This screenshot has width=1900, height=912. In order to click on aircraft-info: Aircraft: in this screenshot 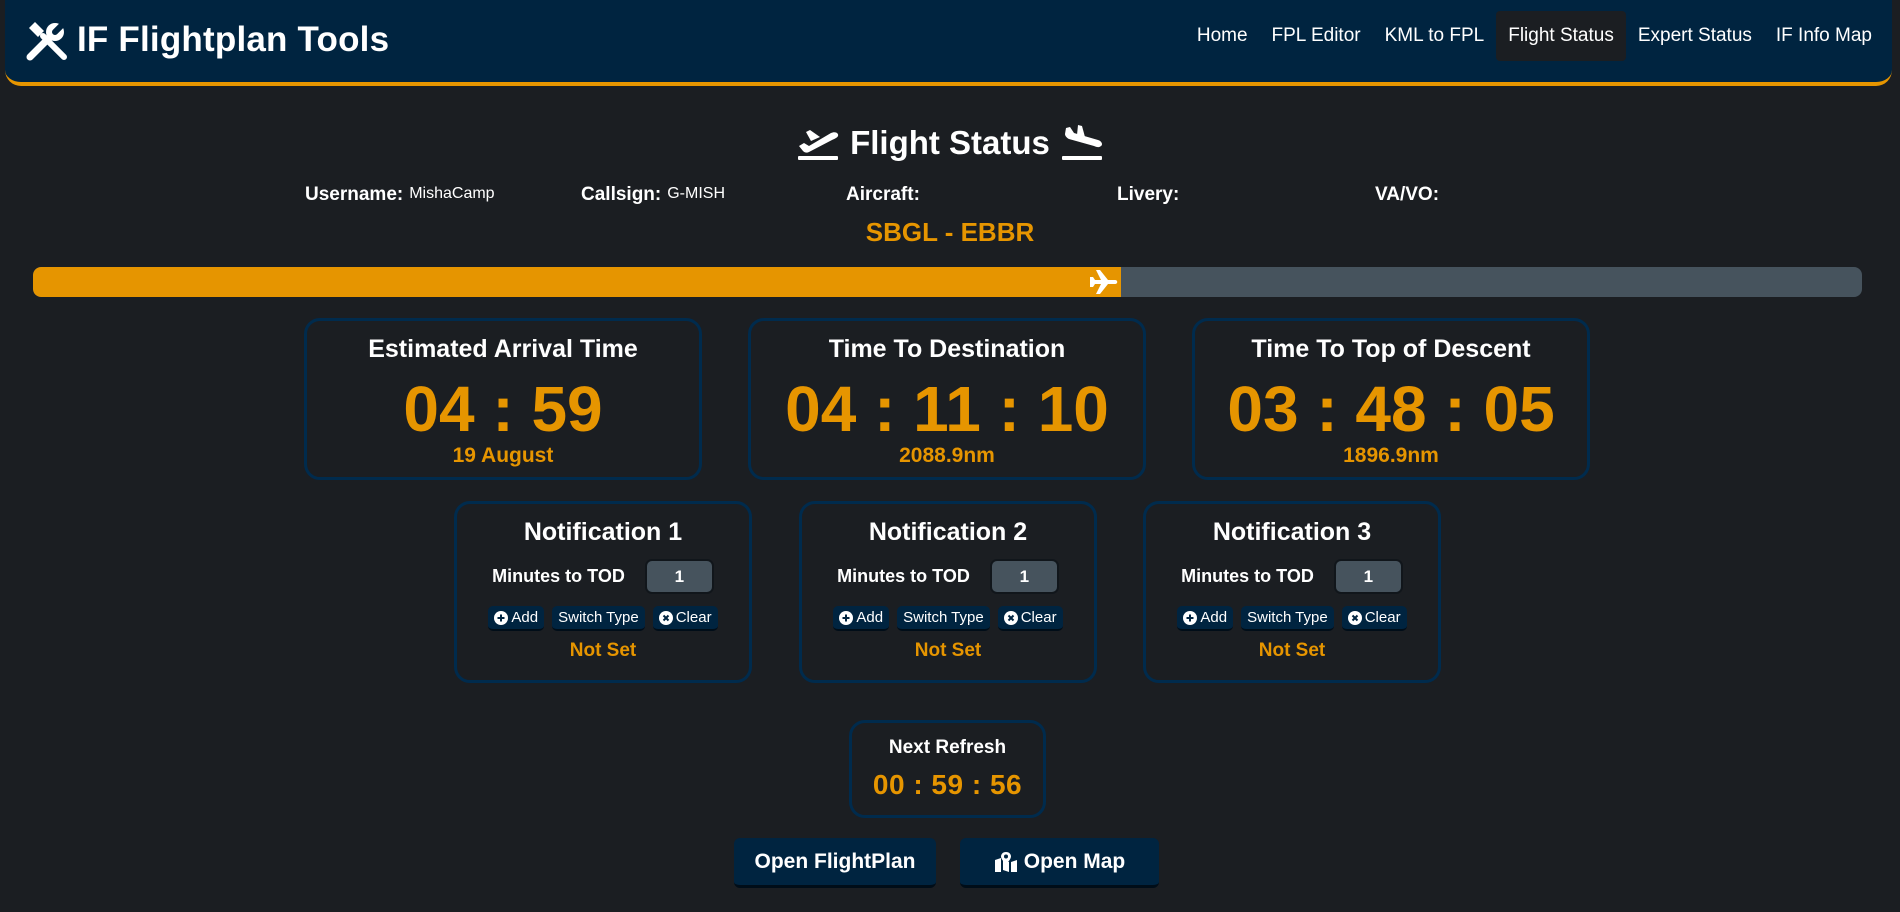, I will do `click(886, 195)`.